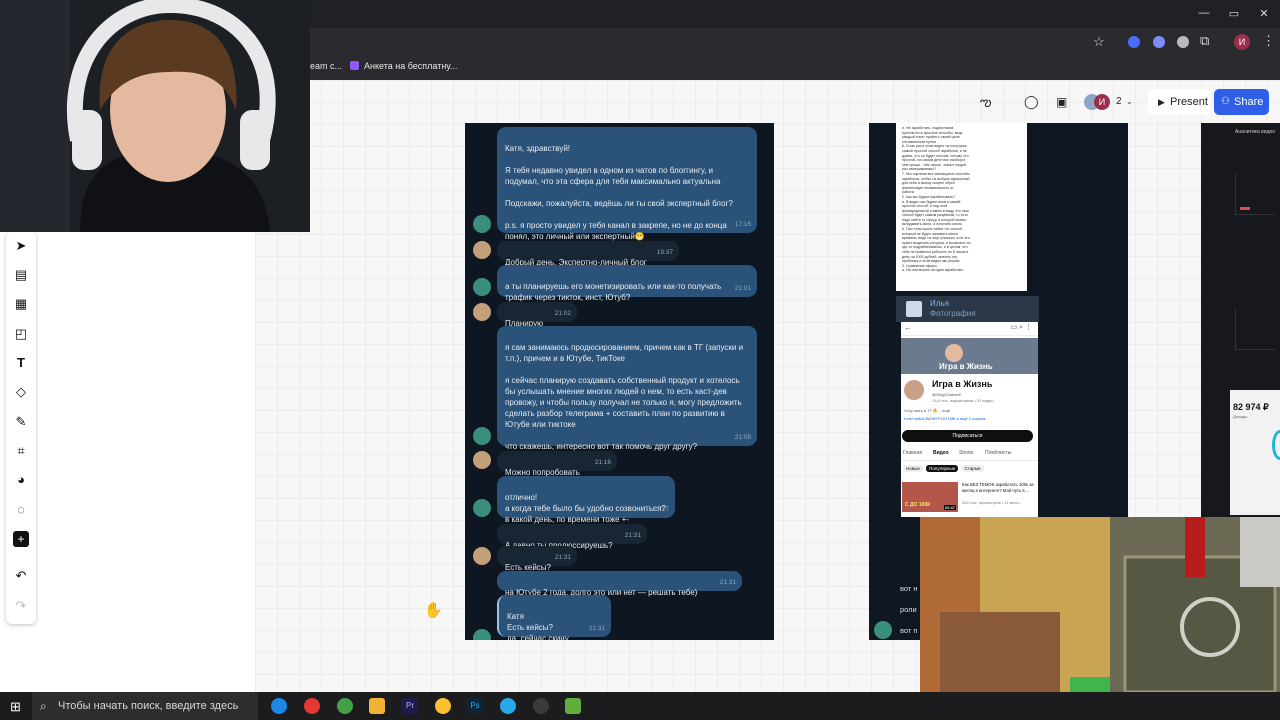 The width and height of the screenshot is (1280, 720). I want to click on hand-cursor-icon: ✋, so click(433, 610).